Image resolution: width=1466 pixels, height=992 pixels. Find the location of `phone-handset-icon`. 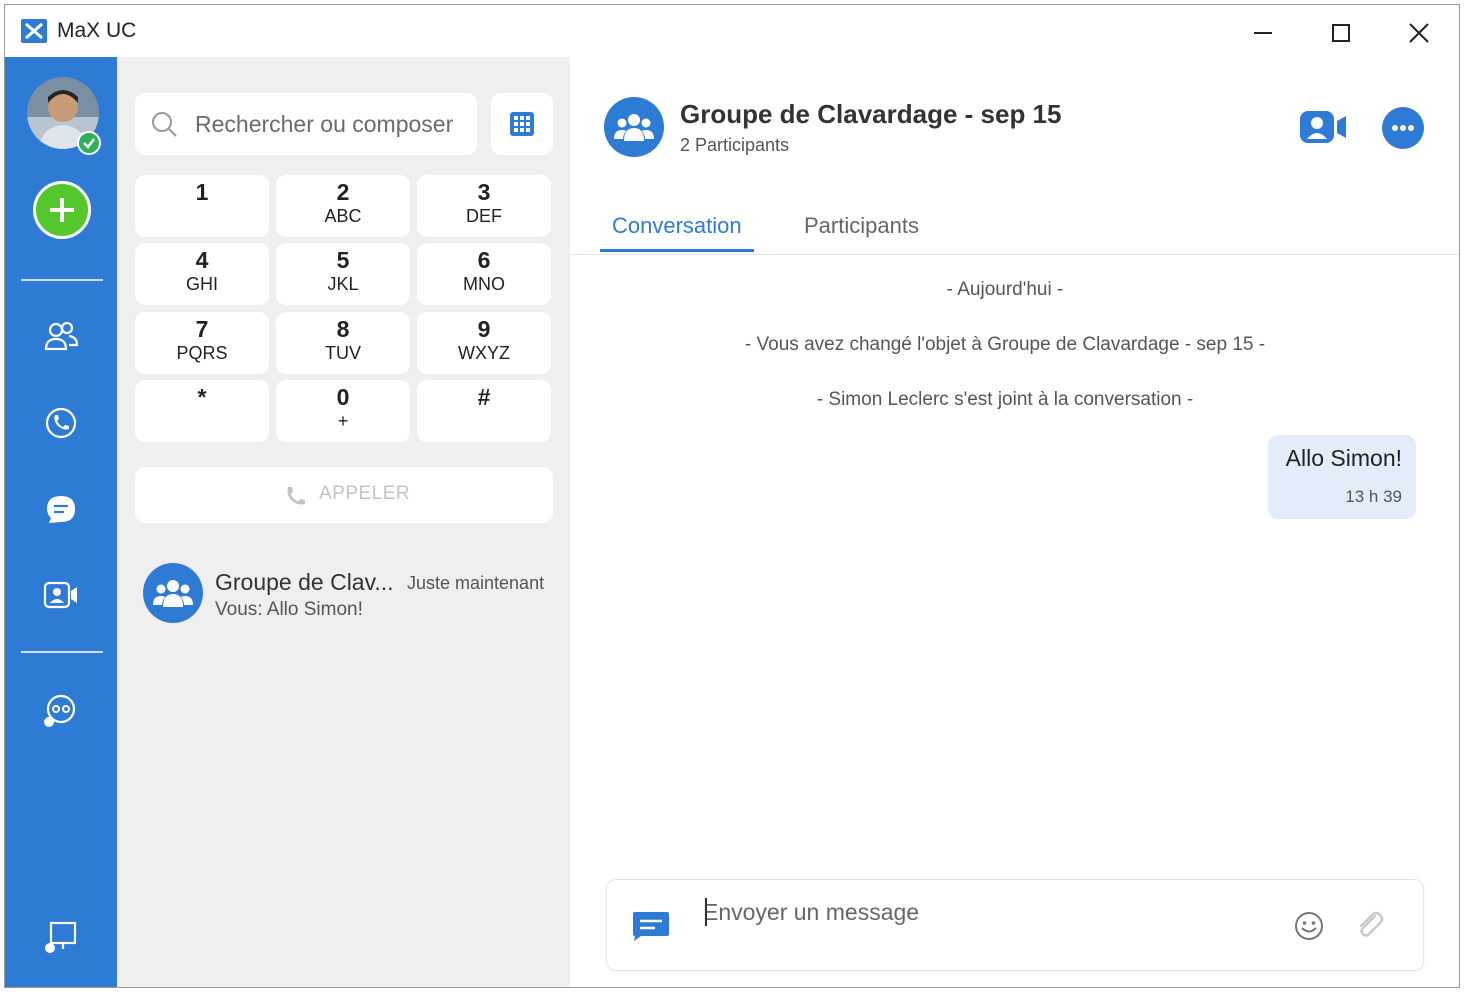

phone-handset-icon is located at coordinates (296, 496).